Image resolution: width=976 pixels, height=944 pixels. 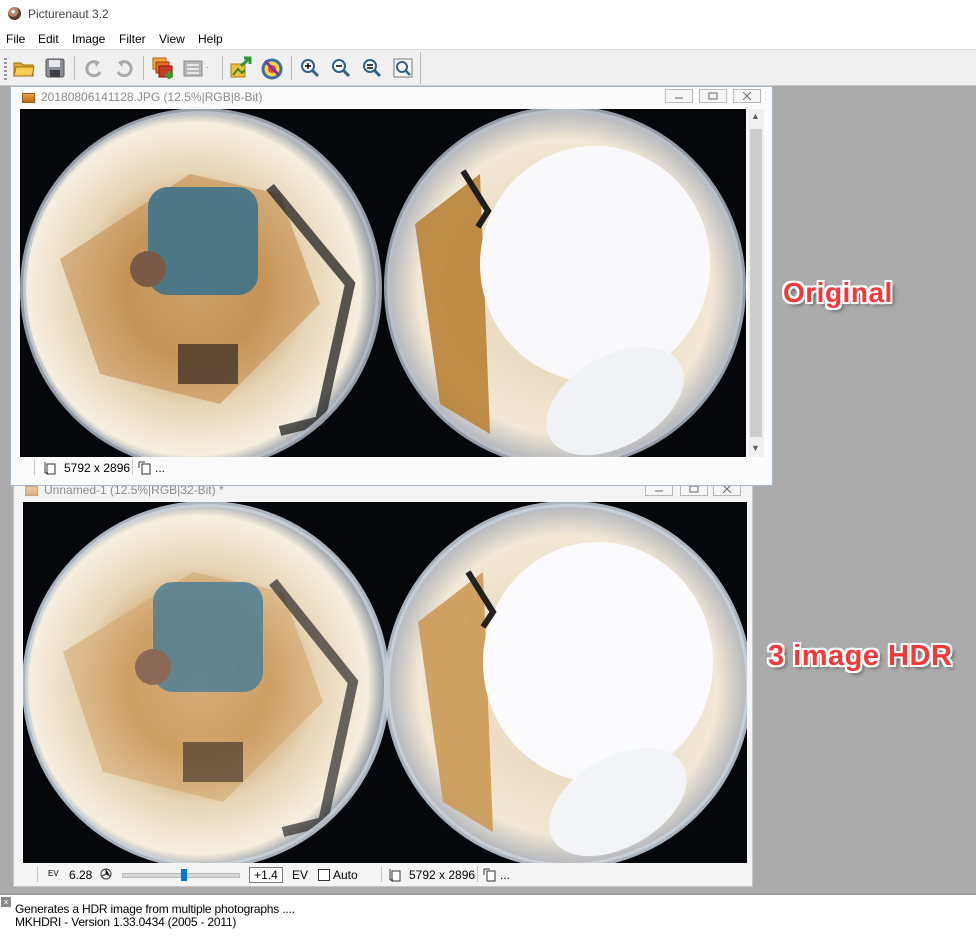 What do you see at coordinates (488, 67) in the screenshot?
I see `toolbar` at bounding box center [488, 67].